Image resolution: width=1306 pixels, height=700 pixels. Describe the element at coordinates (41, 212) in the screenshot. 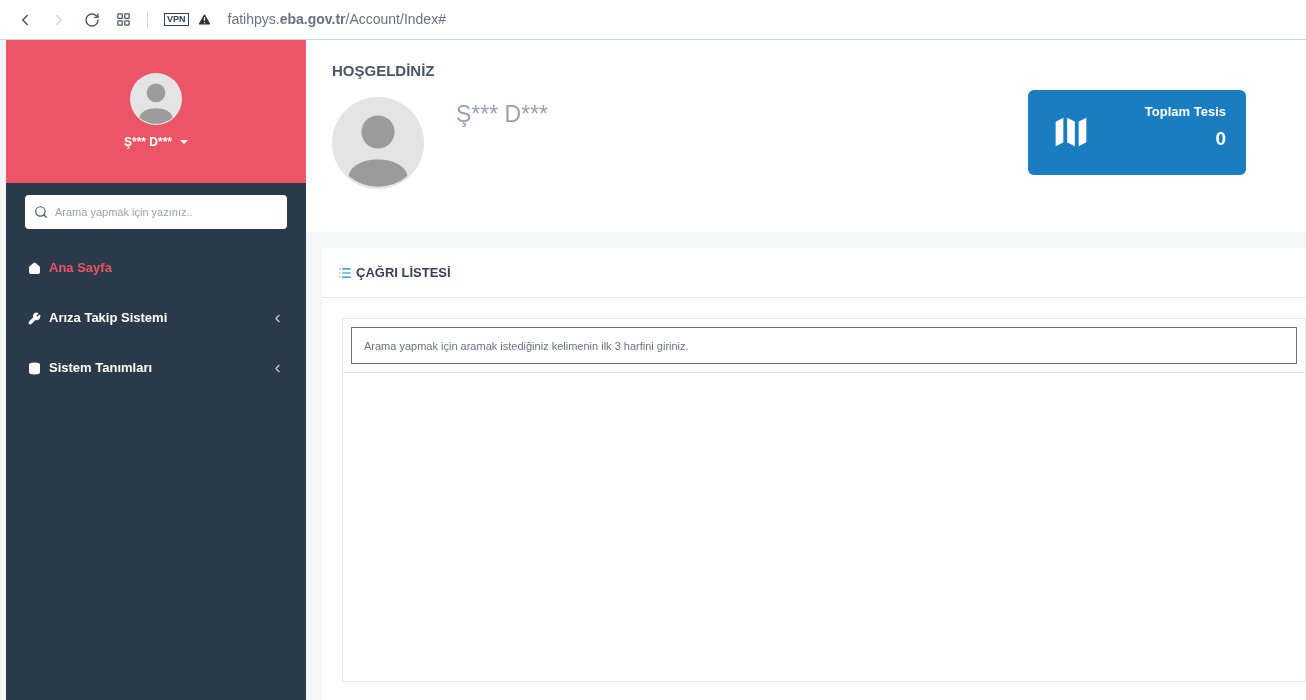

I see `search-icon` at that location.